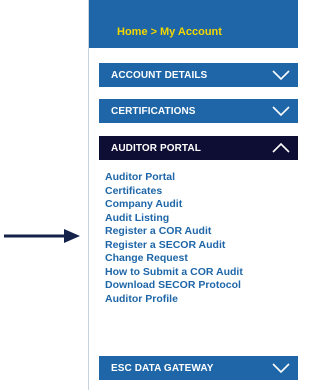 This screenshot has height=390, width=320. I want to click on section-auditor-portal: AUDITOR PORTAL, so click(198, 148).